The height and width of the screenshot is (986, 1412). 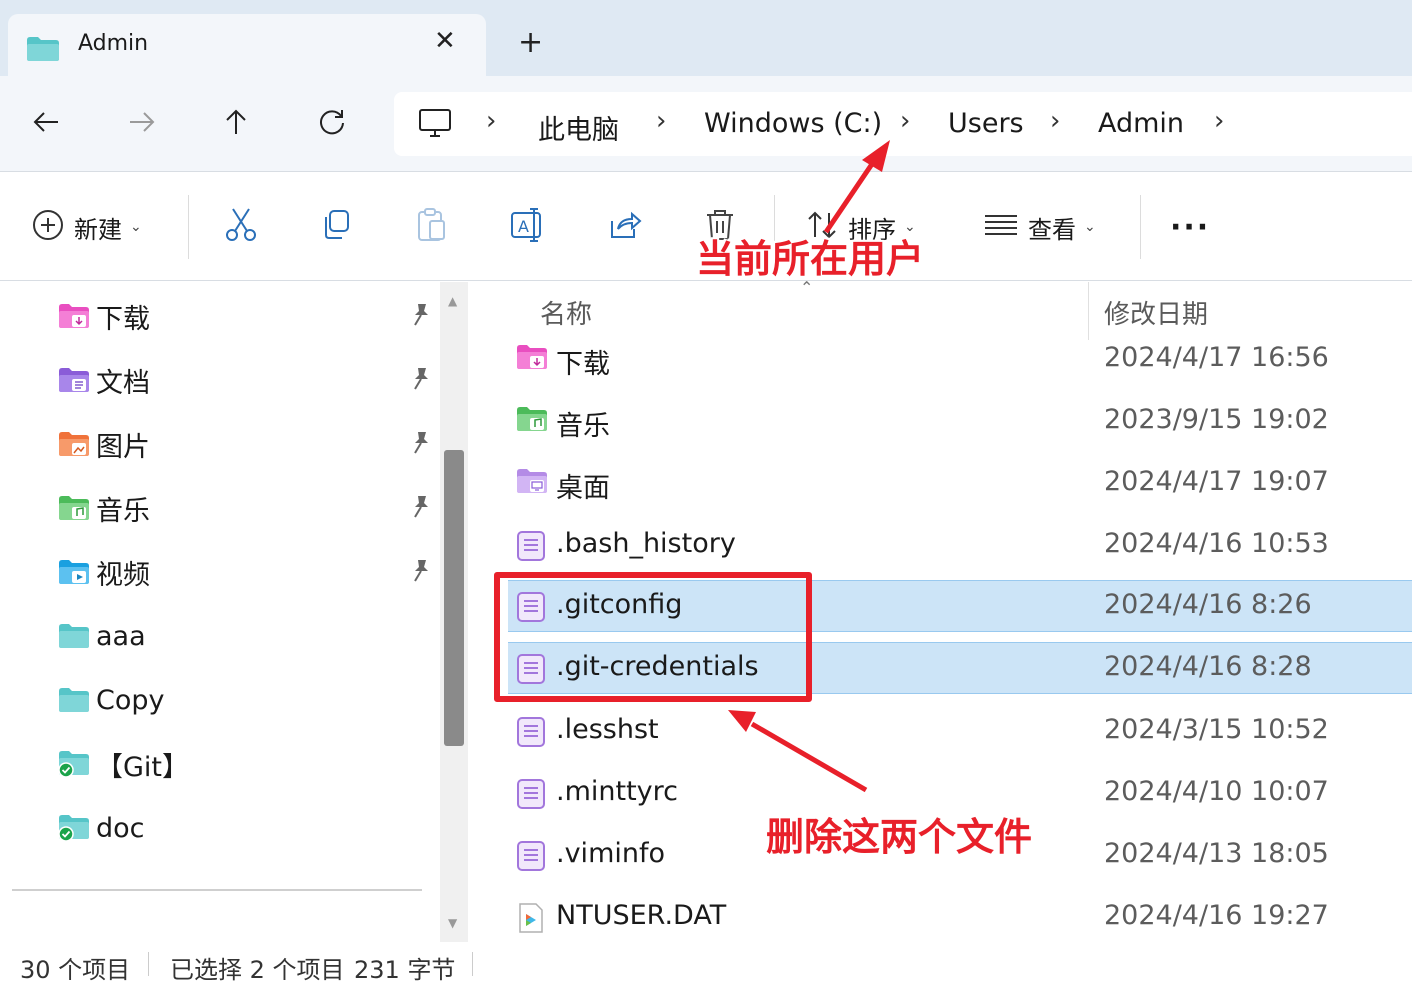 What do you see at coordinates (472, 964) in the screenshot?
I see `divider` at bounding box center [472, 964].